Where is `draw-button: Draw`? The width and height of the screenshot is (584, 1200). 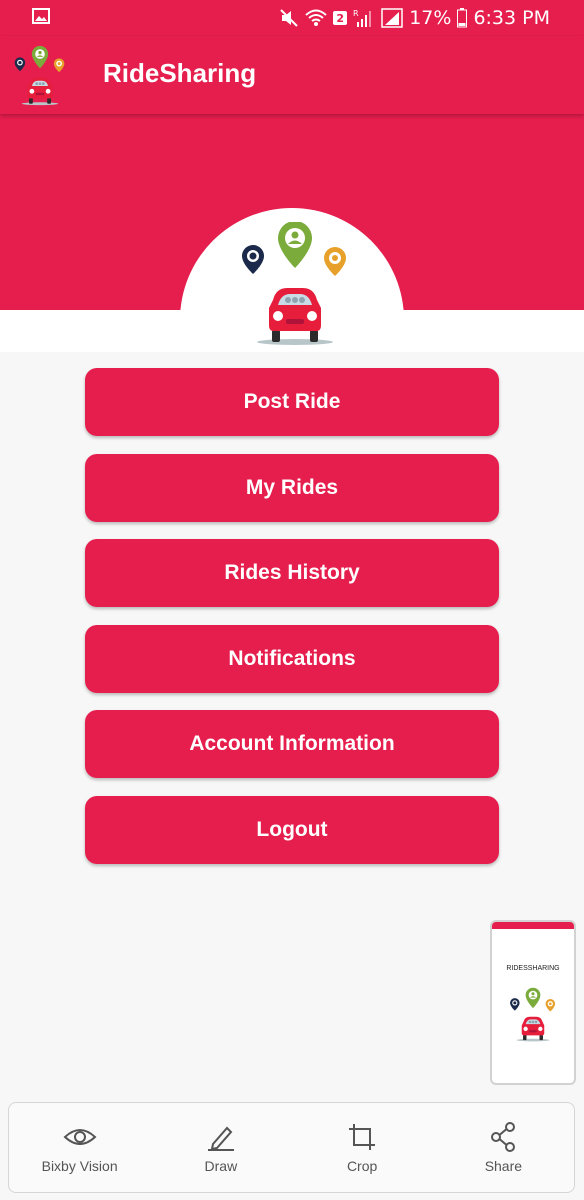 draw-button: Draw is located at coordinates (220, 1147).